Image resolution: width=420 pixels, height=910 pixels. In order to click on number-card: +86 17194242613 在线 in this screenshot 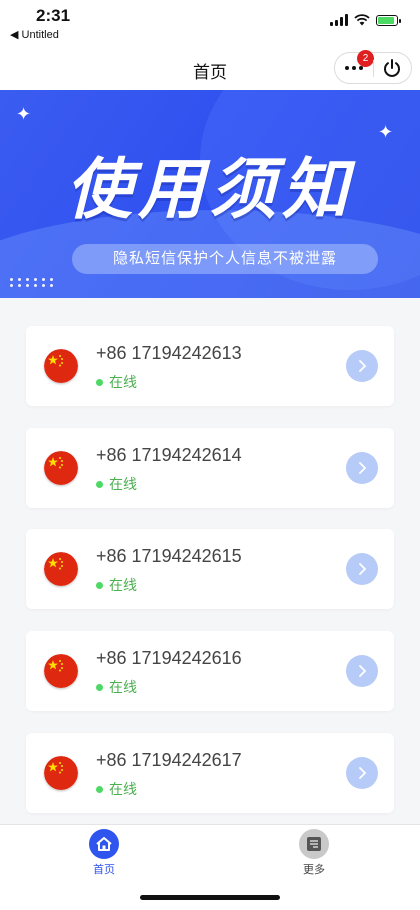, I will do `click(210, 366)`.